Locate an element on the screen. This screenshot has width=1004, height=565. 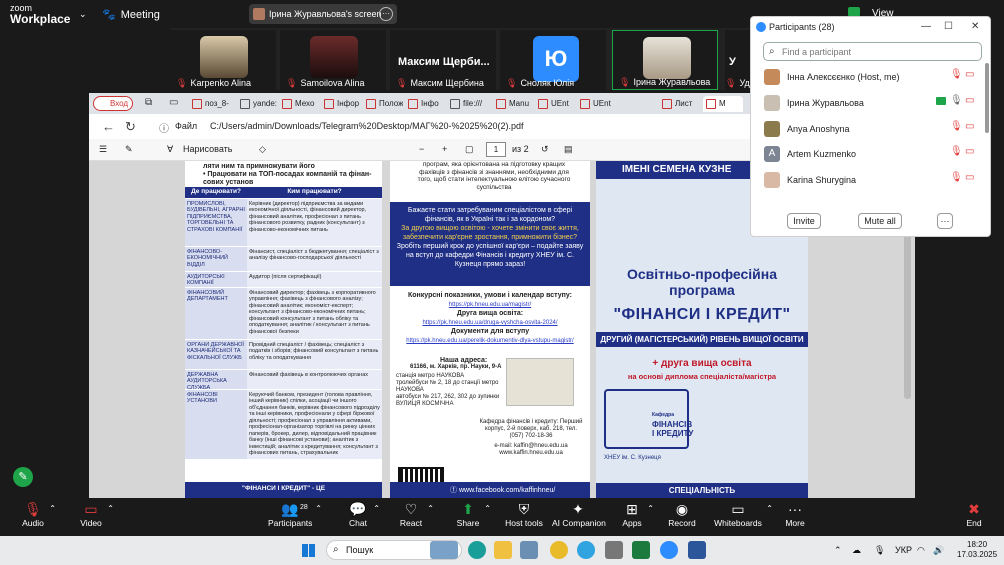
refresh-icon: ↻ is located at coordinates (130, 127).